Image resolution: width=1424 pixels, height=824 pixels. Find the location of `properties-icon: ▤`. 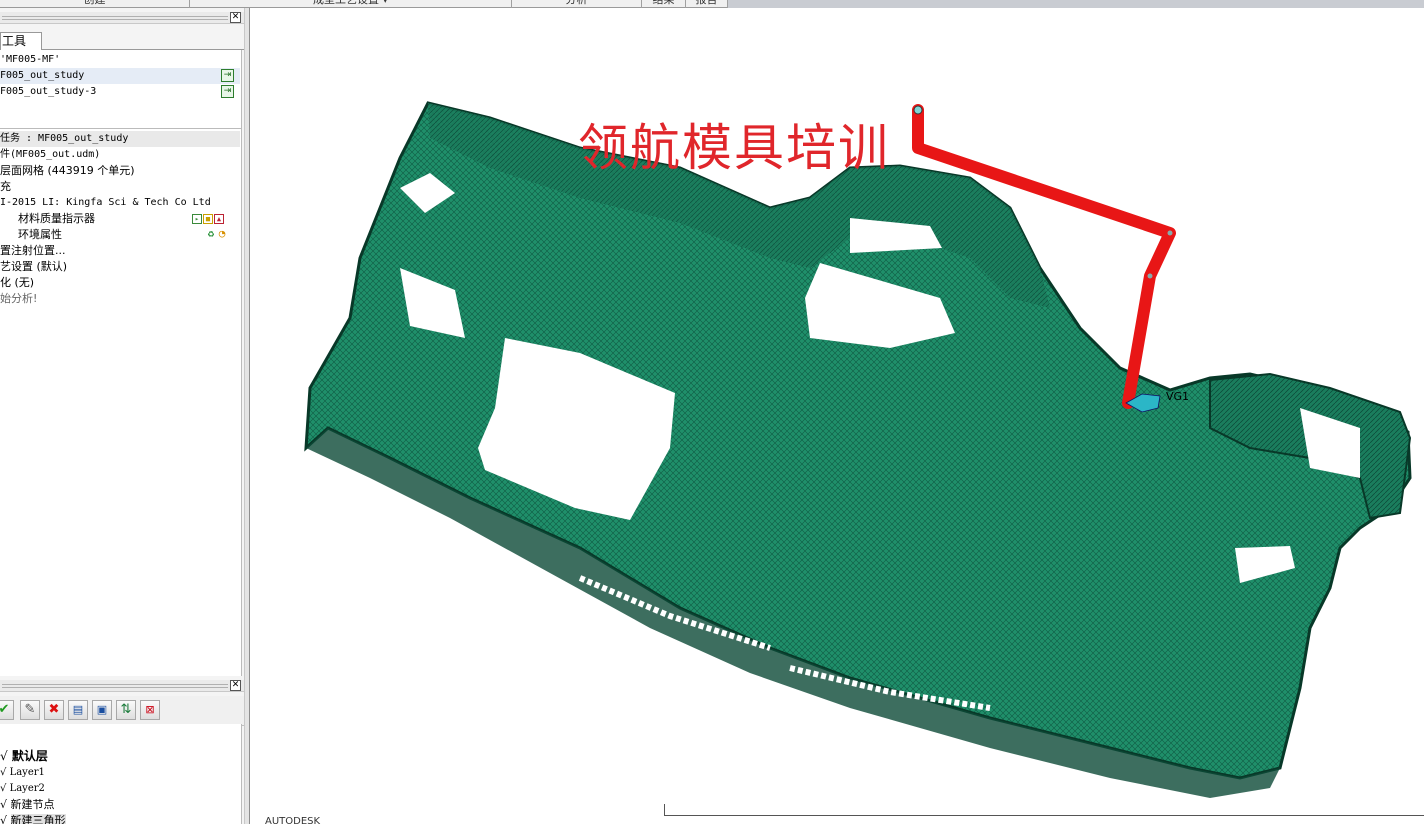

properties-icon: ▤ is located at coordinates (78, 710).